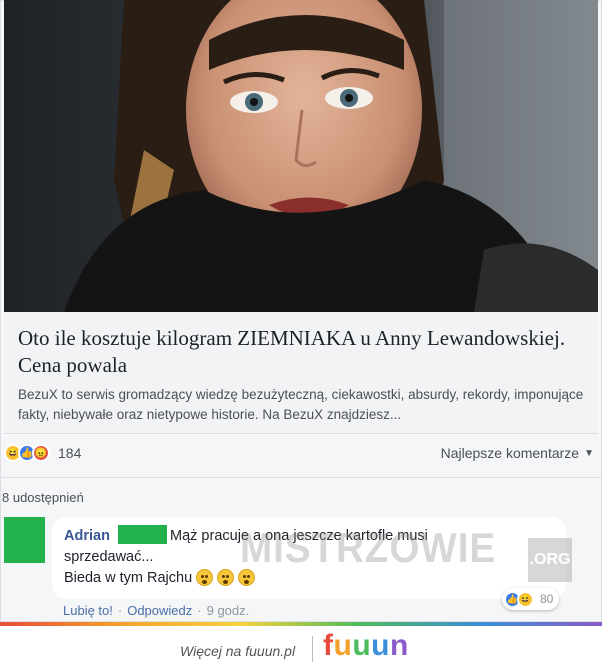 The height and width of the screenshot is (669, 602). I want to click on comment-timestamp: 9 godz., so click(228, 610).